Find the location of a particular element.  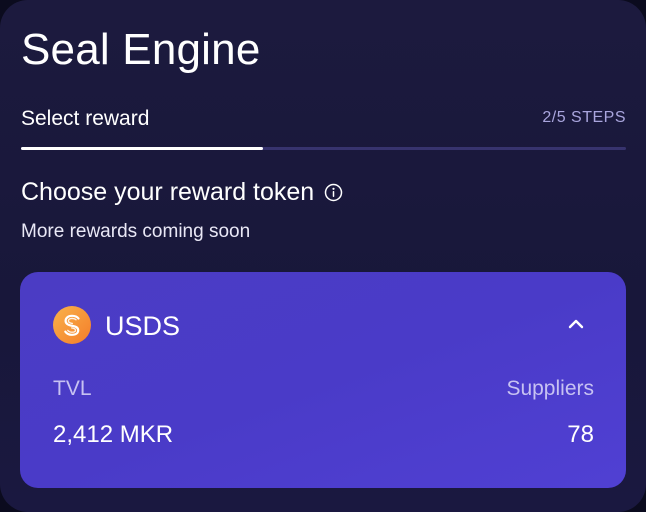

tvl-value: 2,412 MKR is located at coordinates (113, 434).